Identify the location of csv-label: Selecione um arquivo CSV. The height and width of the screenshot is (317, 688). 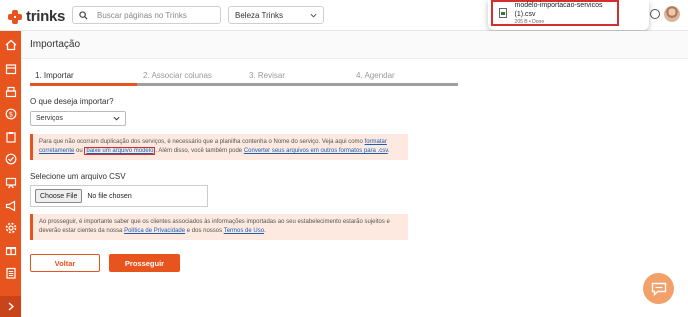
(78, 176).